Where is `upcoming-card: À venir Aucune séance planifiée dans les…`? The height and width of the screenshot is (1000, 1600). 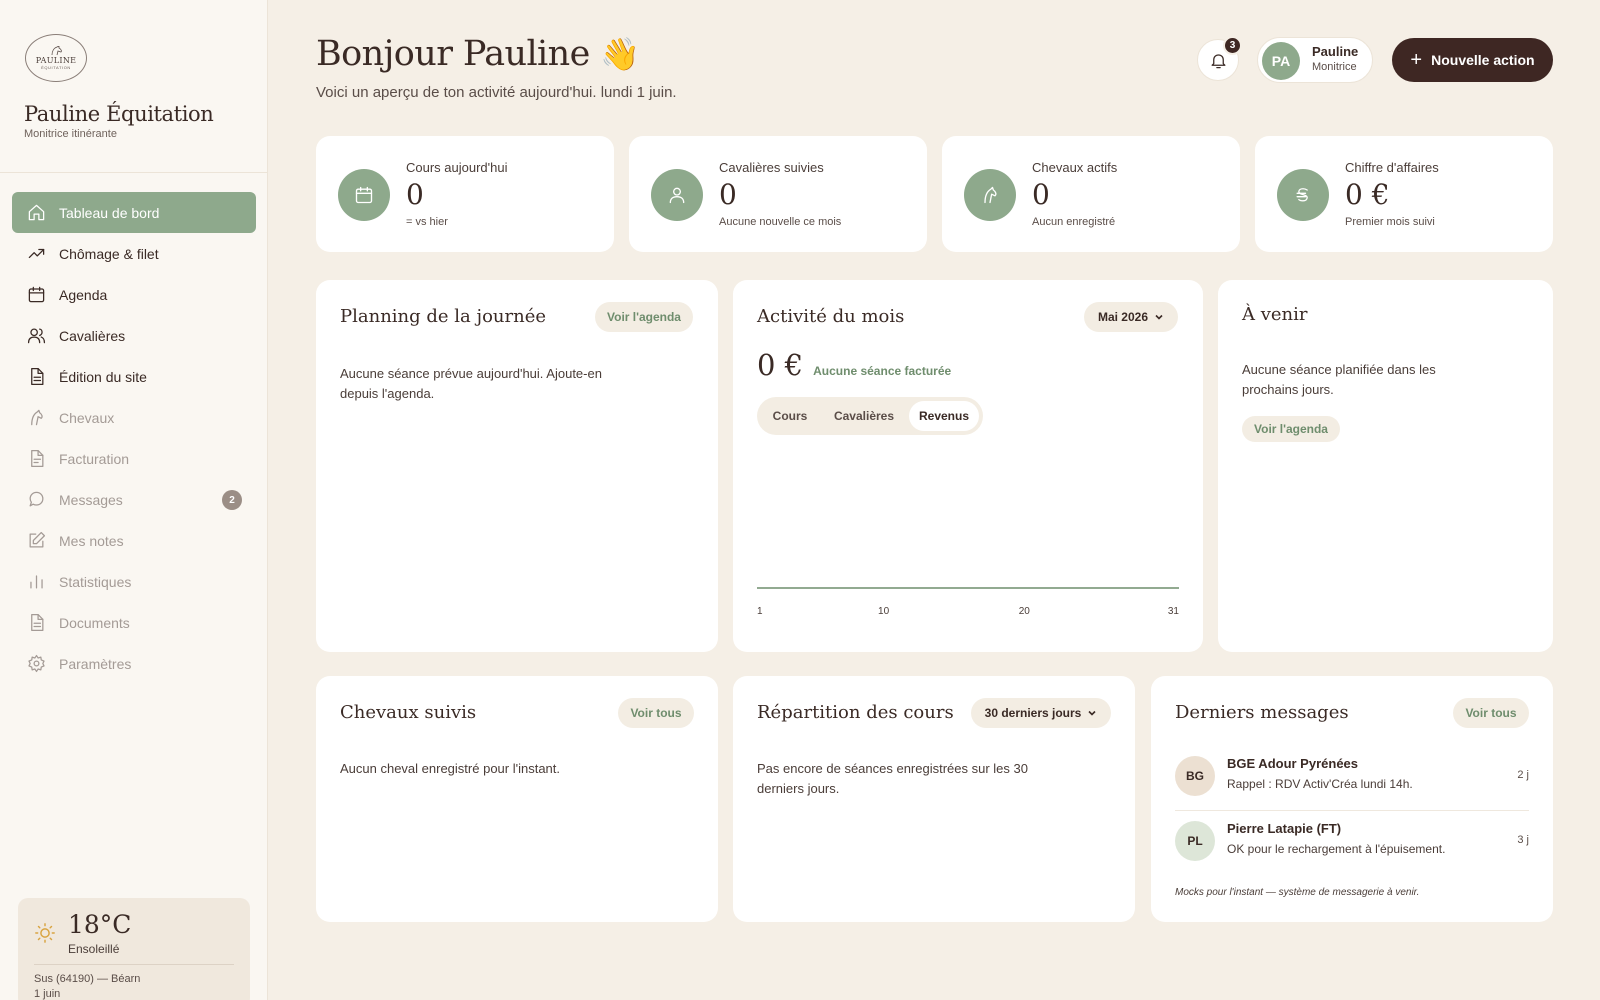 upcoming-card: À venir Aucune séance planifiée dans les… is located at coordinates (1385, 466).